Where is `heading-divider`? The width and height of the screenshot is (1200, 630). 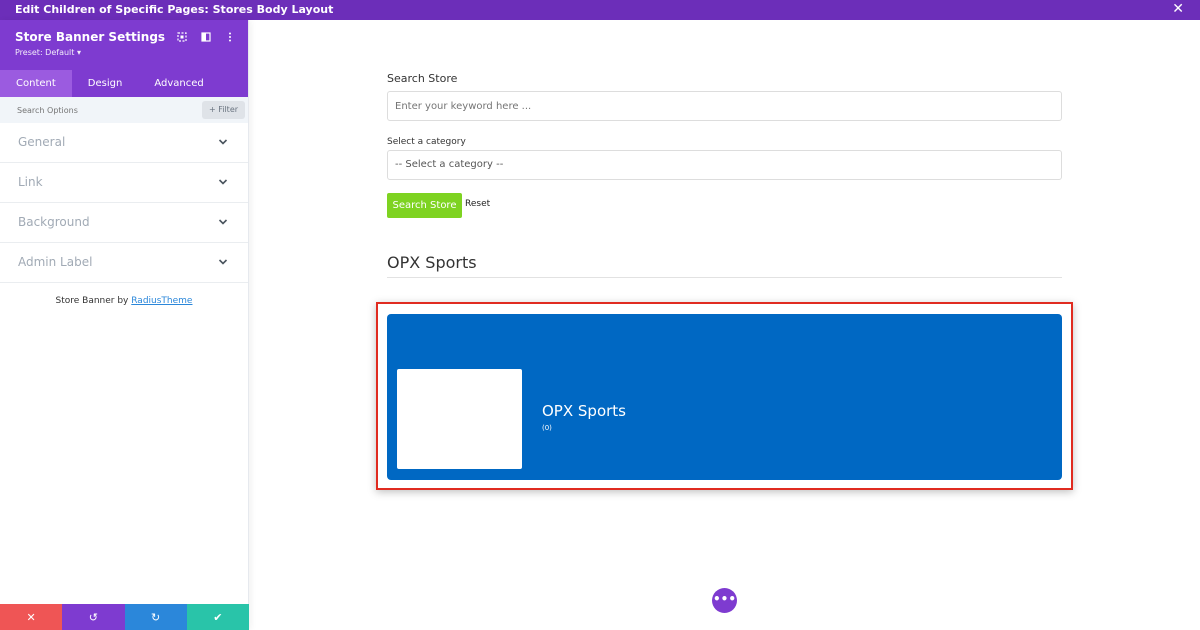
heading-divider is located at coordinates (724, 277).